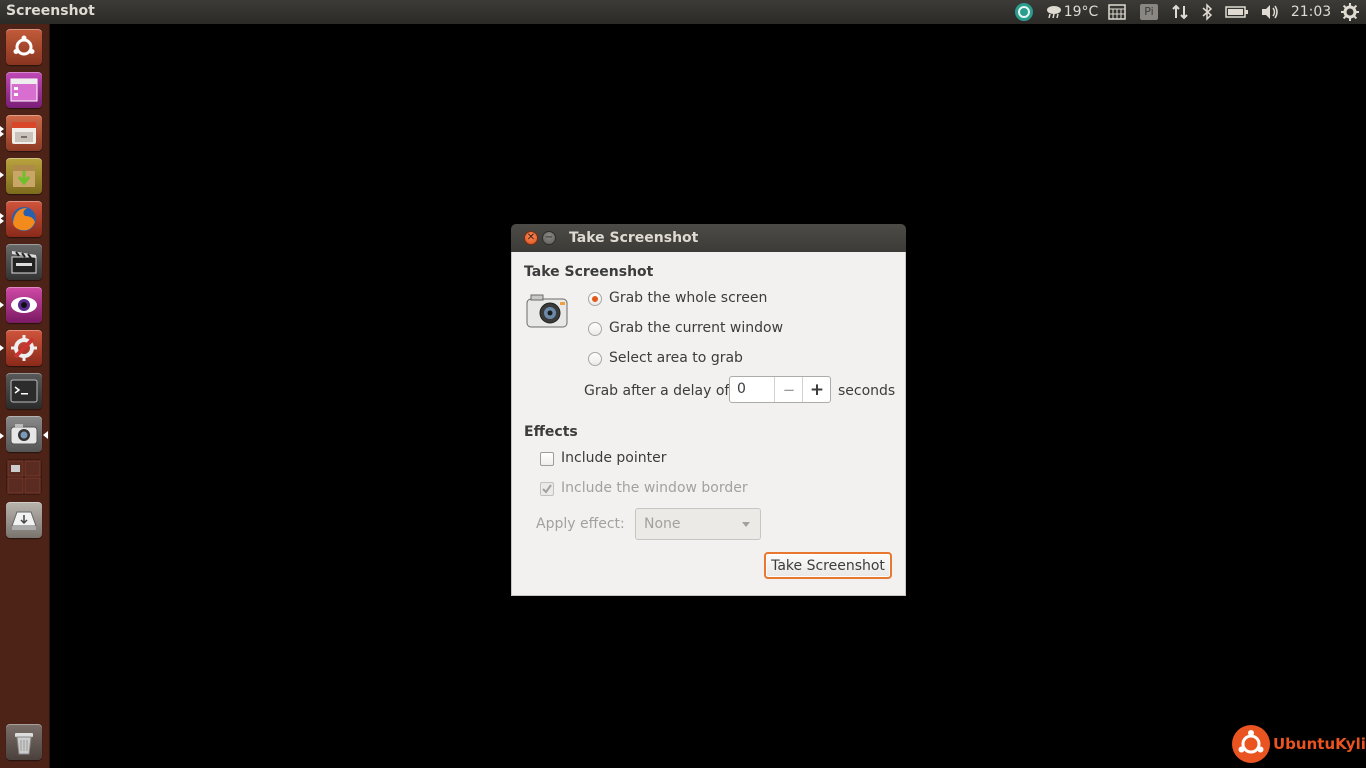  What do you see at coordinates (1117, 12) in the screenshot?
I see `calendar-icon` at bounding box center [1117, 12].